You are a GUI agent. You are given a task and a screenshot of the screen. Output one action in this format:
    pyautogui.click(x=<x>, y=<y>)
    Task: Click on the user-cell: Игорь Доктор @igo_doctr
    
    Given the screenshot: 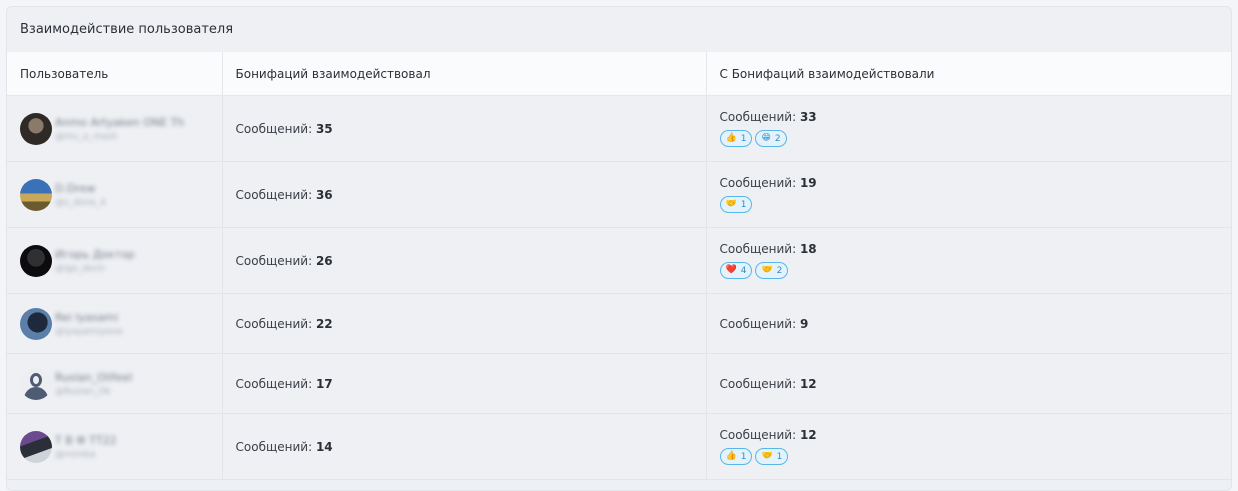 What is the action you would take?
    pyautogui.click(x=115, y=260)
    